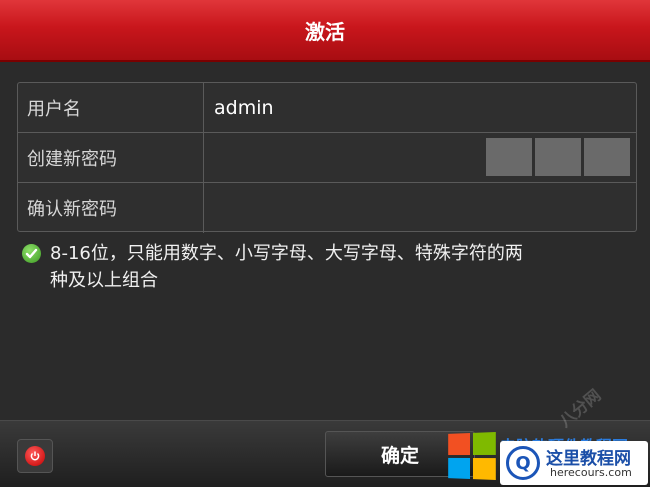 The width and height of the screenshot is (650, 487). I want to click on watermark-badge: Q 这里教程网 herecours.com, so click(574, 463).